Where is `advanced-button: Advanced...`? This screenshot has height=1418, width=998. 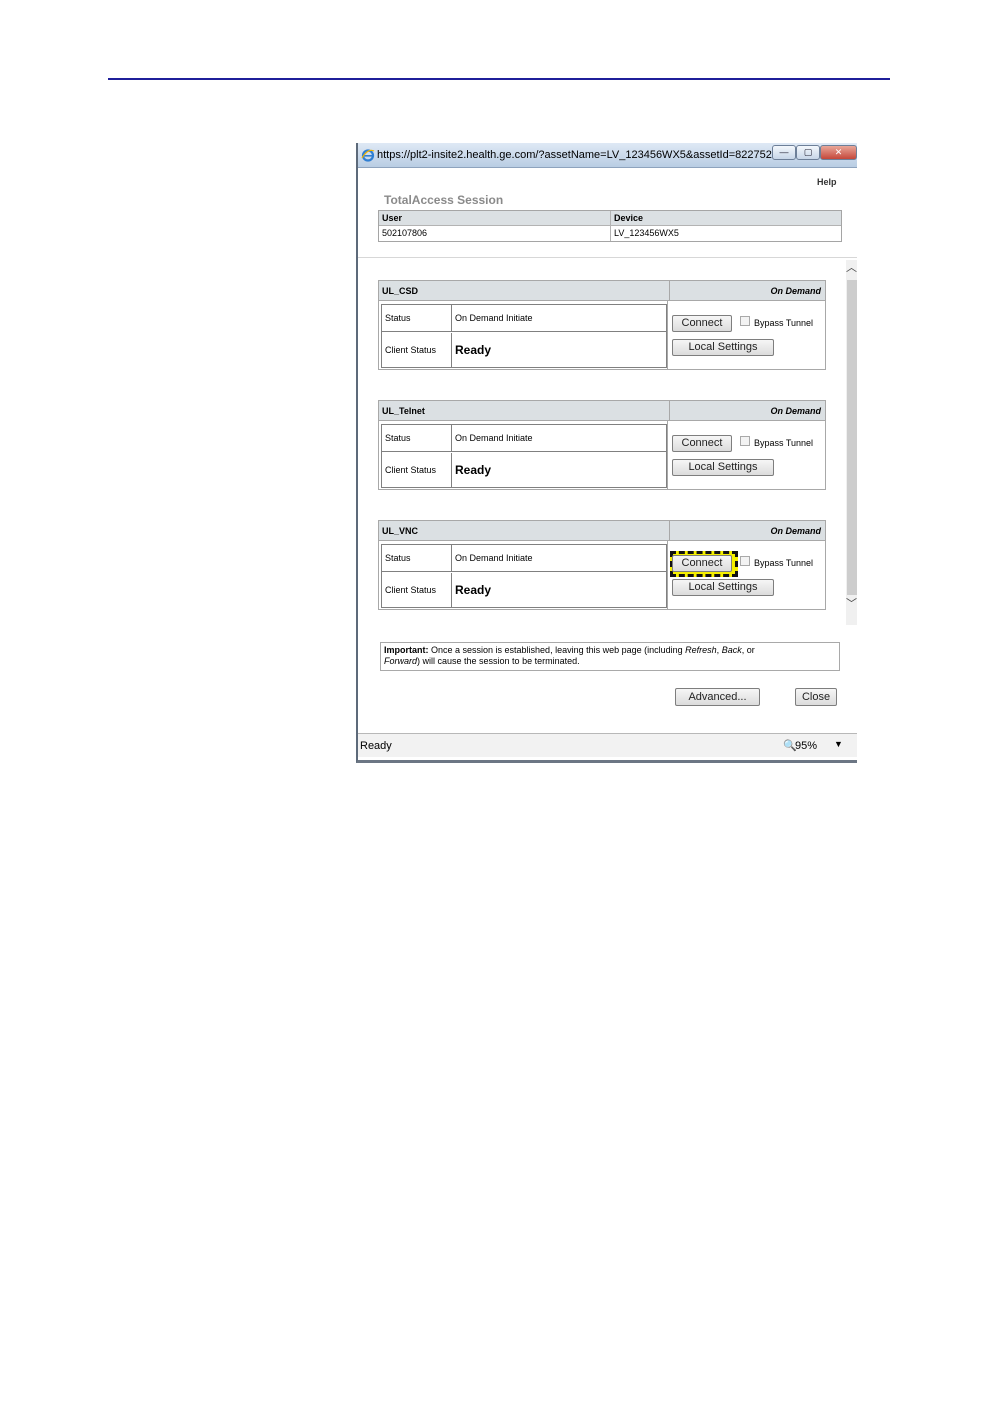
advanced-button: Advanced... is located at coordinates (717, 697).